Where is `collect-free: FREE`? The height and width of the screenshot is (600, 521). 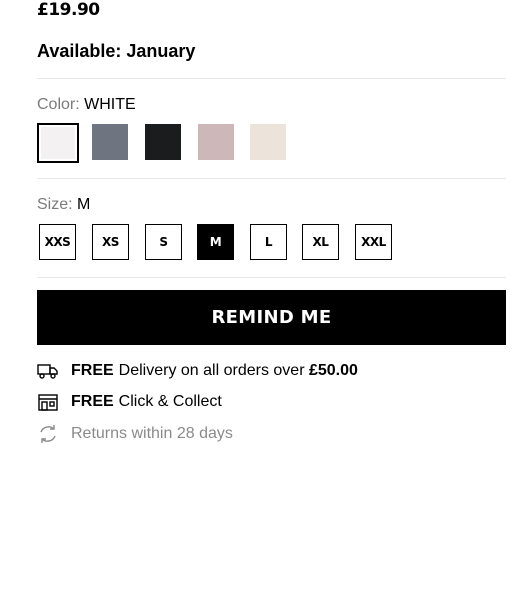
collect-free: FREE is located at coordinates (92, 401).